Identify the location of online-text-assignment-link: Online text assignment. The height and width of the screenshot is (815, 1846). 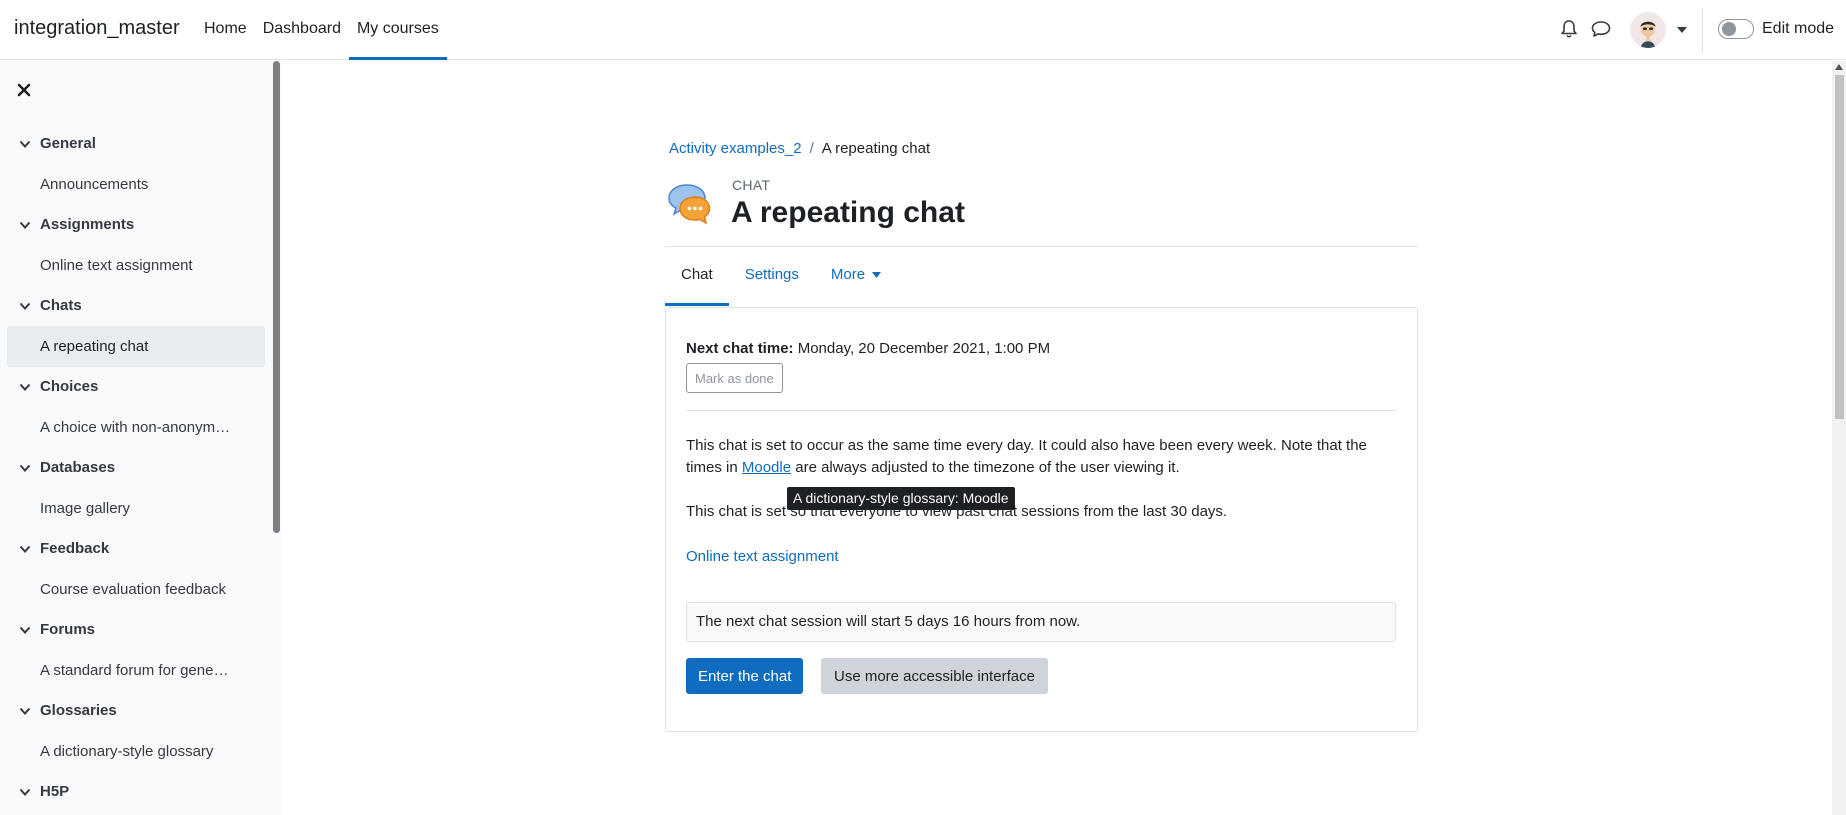
(762, 556).